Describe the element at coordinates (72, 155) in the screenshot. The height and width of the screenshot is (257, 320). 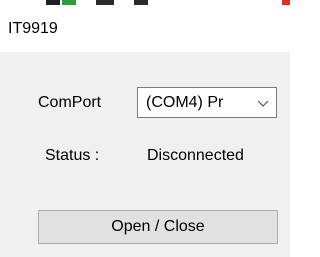
I see `status-label: Status :` at that location.